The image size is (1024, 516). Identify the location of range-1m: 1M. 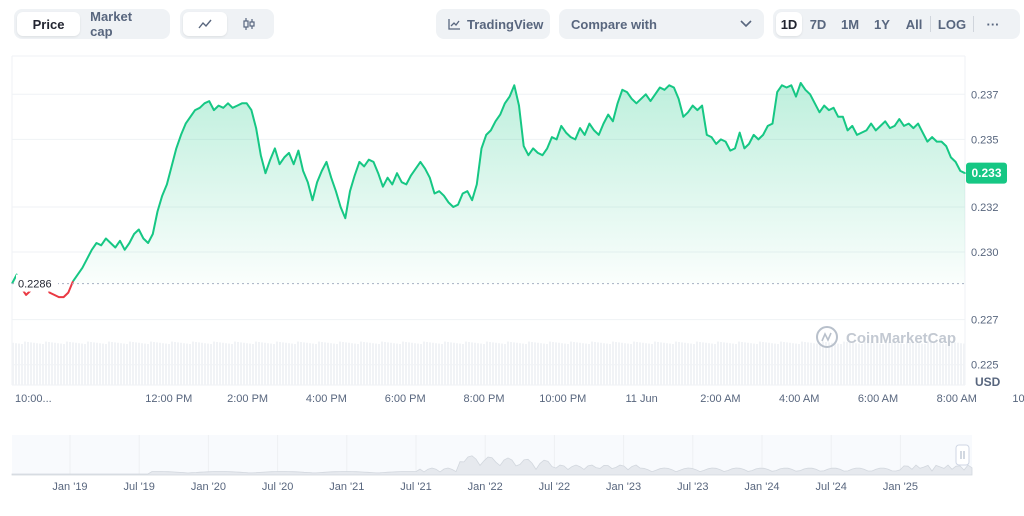
(850, 24).